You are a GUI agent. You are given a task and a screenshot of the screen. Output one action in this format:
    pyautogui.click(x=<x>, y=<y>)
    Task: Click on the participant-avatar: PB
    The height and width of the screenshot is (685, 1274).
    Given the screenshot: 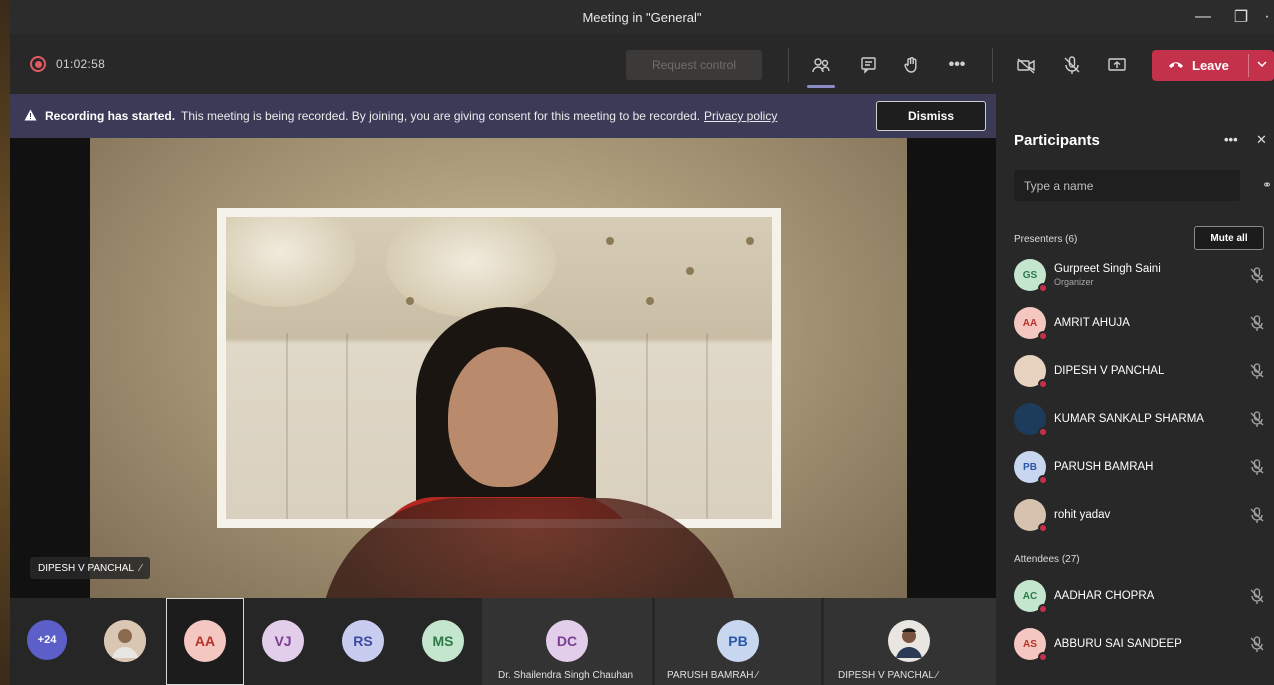 What is the action you would take?
    pyautogui.click(x=1031, y=468)
    